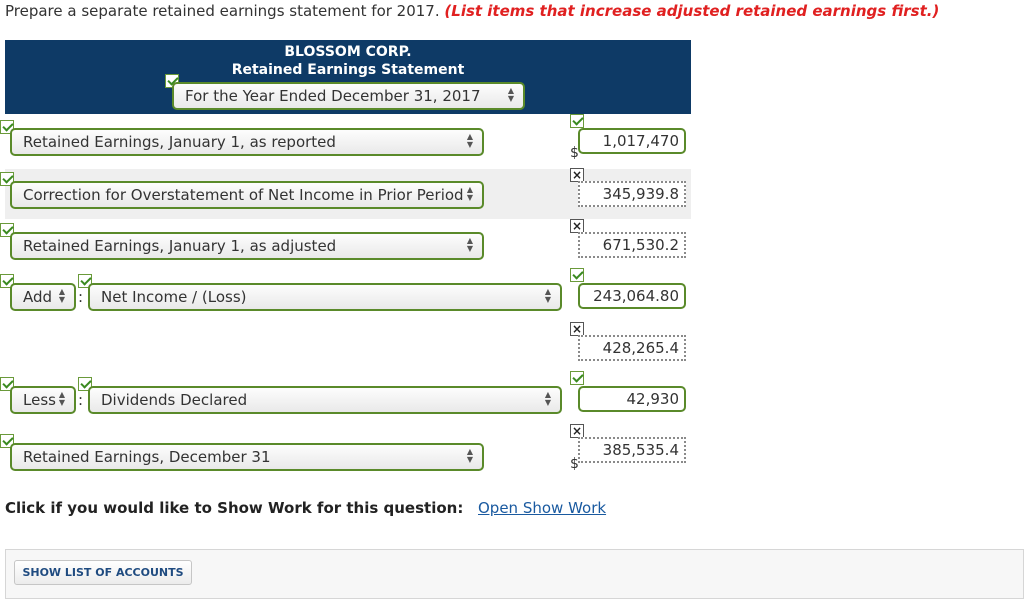 The height and width of the screenshot is (599, 1024). Describe the element at coordinates (632, 194) in the screenshot. I see `amount-input: 345,939.8` at that location.